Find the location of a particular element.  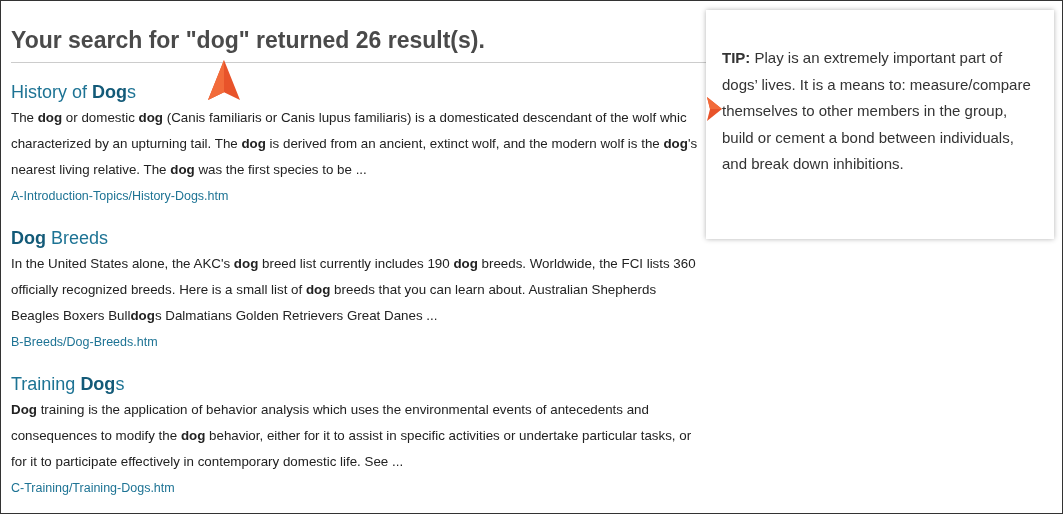

page-heading: Your search for "dog" returned 26 result(s). is located at coordinates (248, 40).